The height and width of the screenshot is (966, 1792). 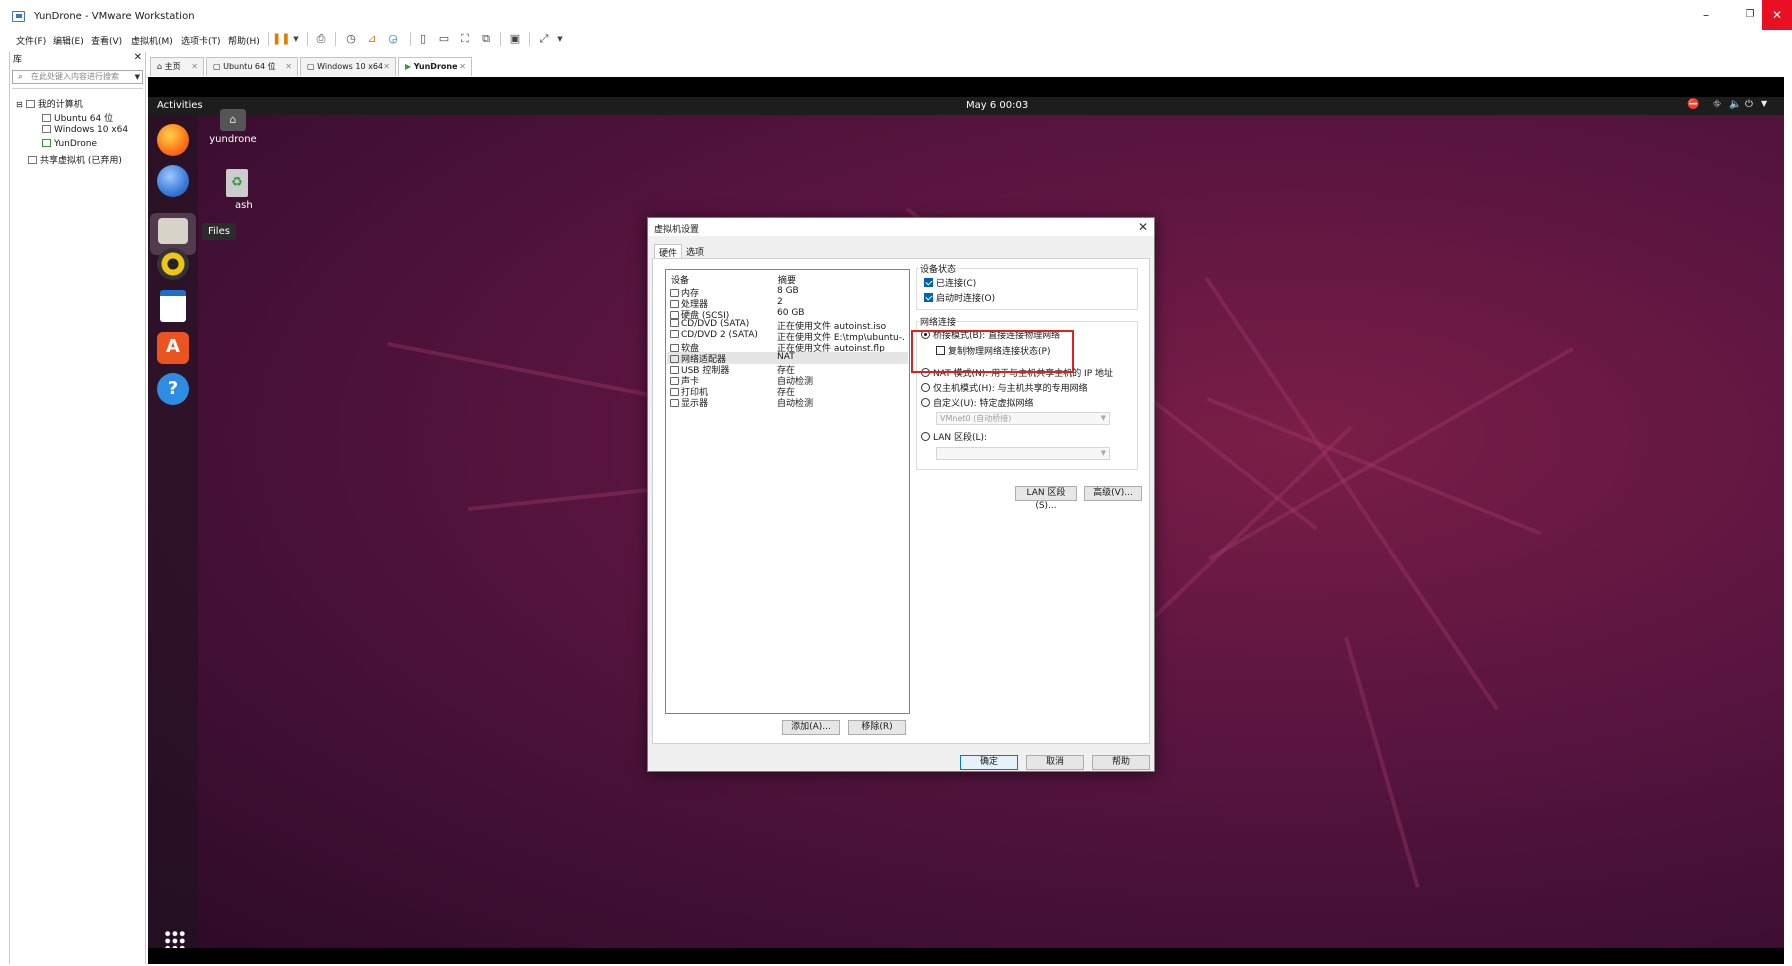 I want to click on device-name: CD/DVD (SATA), so click(x=709, y=324).